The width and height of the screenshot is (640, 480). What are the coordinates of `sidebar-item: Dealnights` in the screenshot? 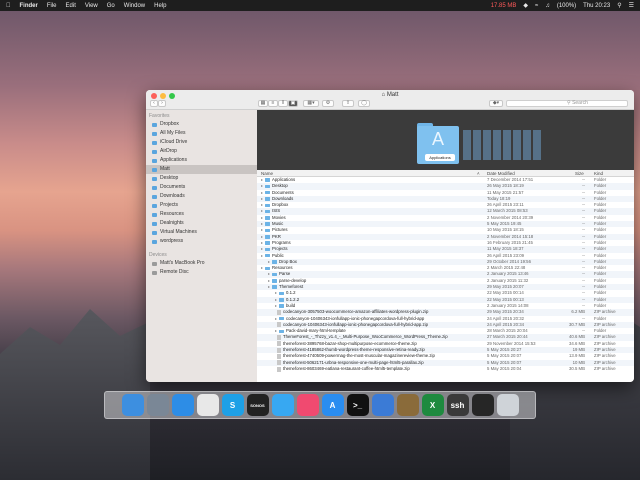 It's located at (201, 223).